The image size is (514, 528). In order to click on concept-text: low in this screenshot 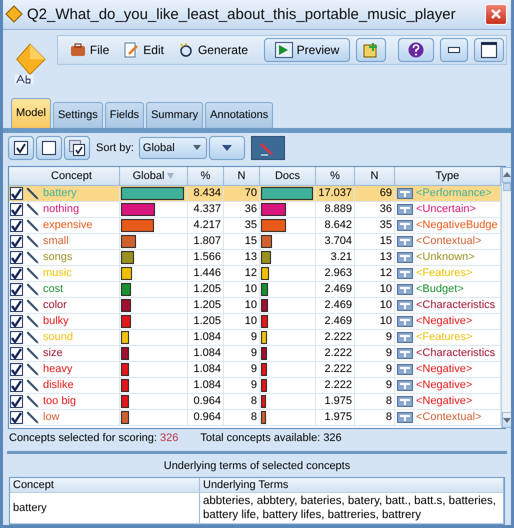, I will do `click(51, 417)`.